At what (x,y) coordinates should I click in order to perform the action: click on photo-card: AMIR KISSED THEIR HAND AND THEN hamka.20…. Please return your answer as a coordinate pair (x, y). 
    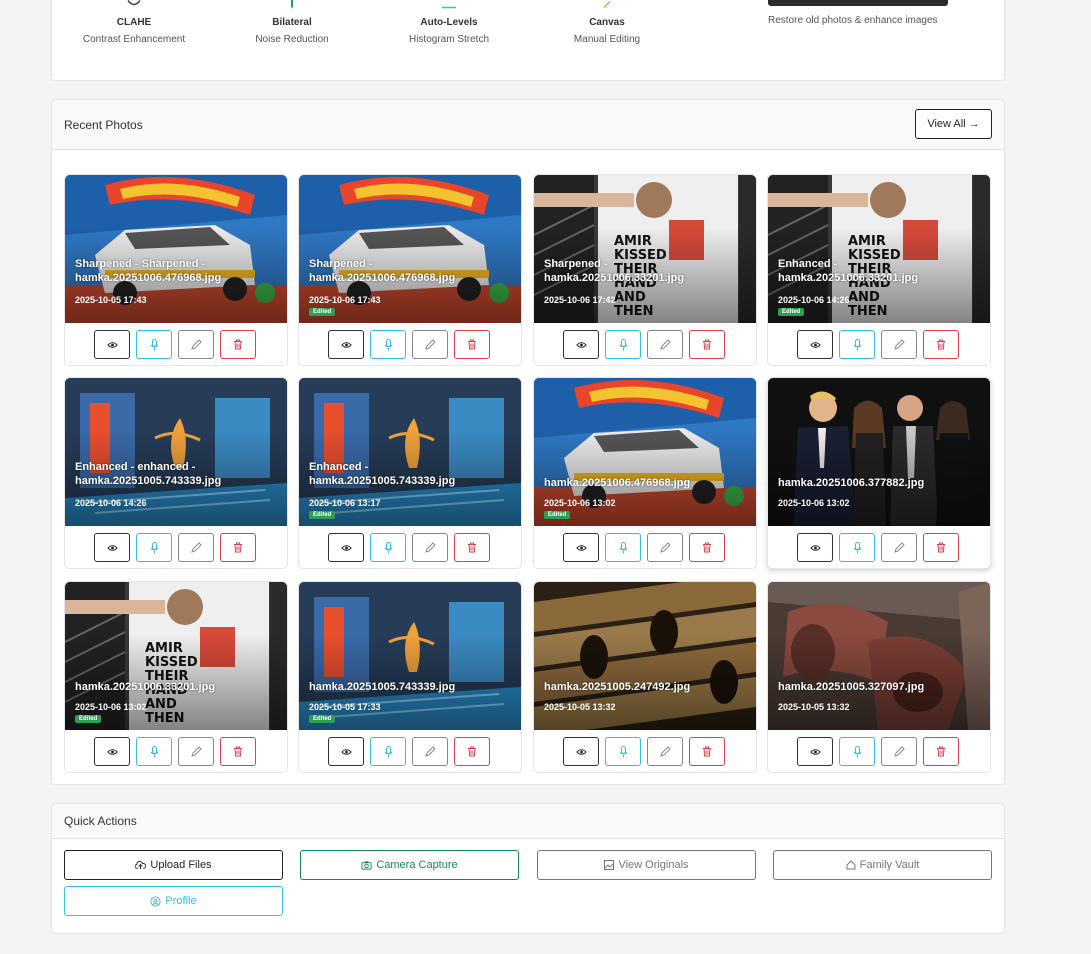
    Looking at the image, I should click on (176, 677).